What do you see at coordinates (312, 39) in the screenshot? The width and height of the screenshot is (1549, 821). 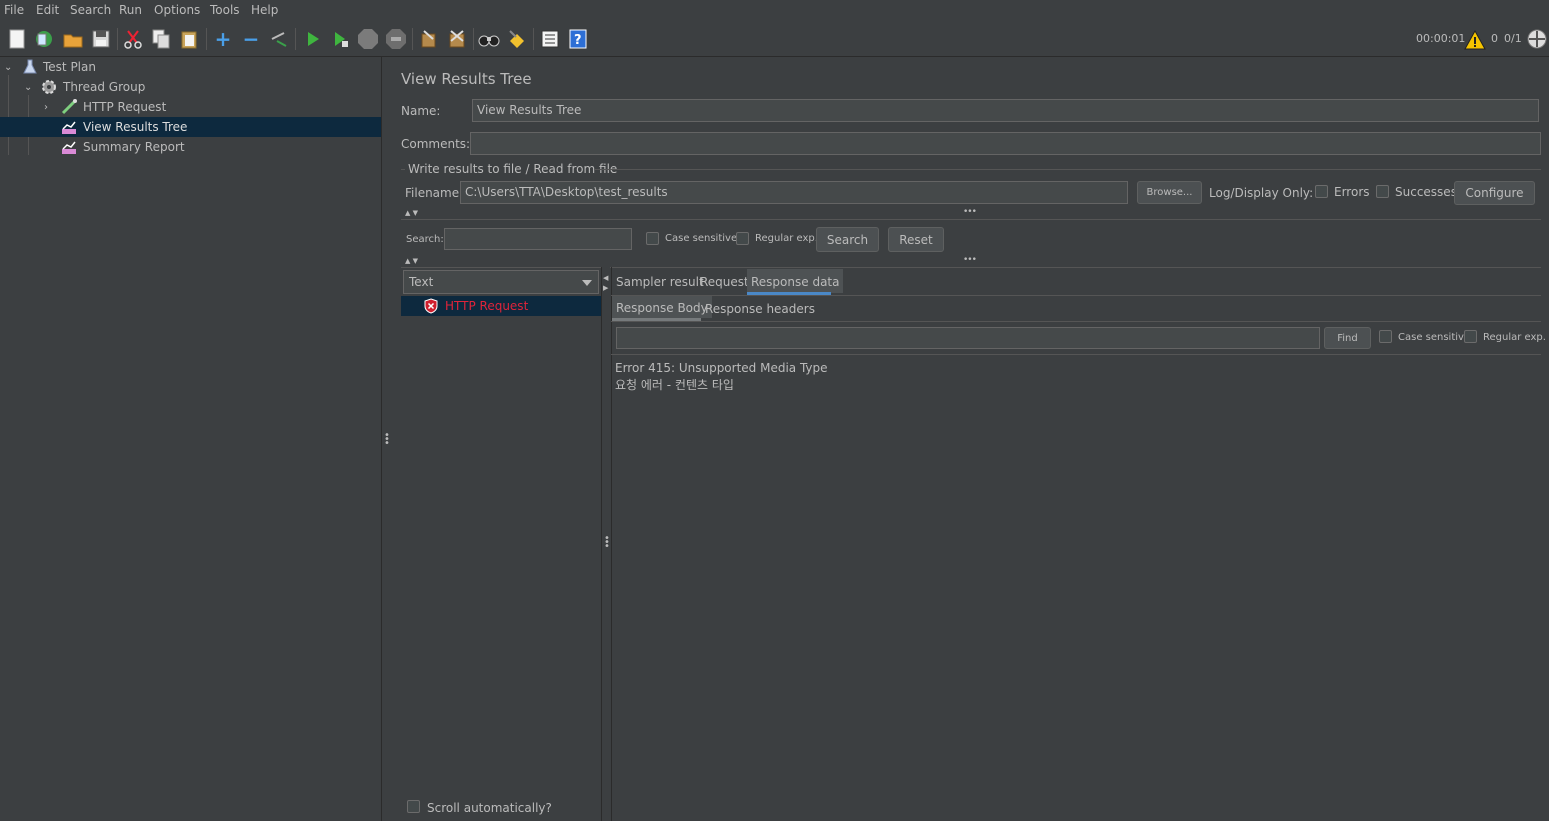 I see `start-icon` at bounding box center [312, 39].